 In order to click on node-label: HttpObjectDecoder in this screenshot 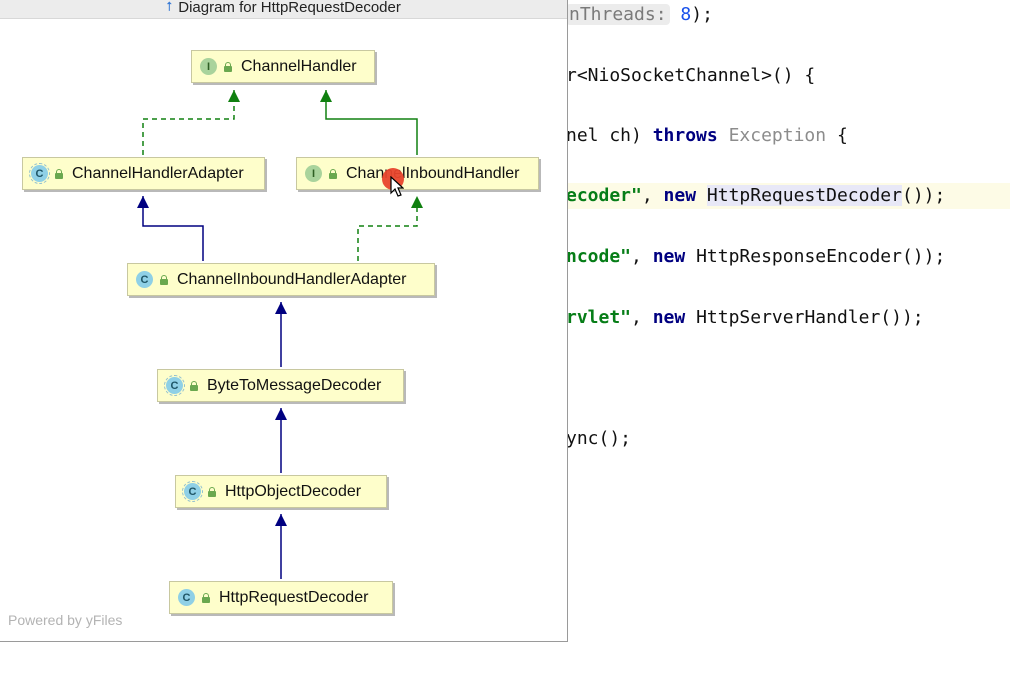, I will do `click(293, 491)`.